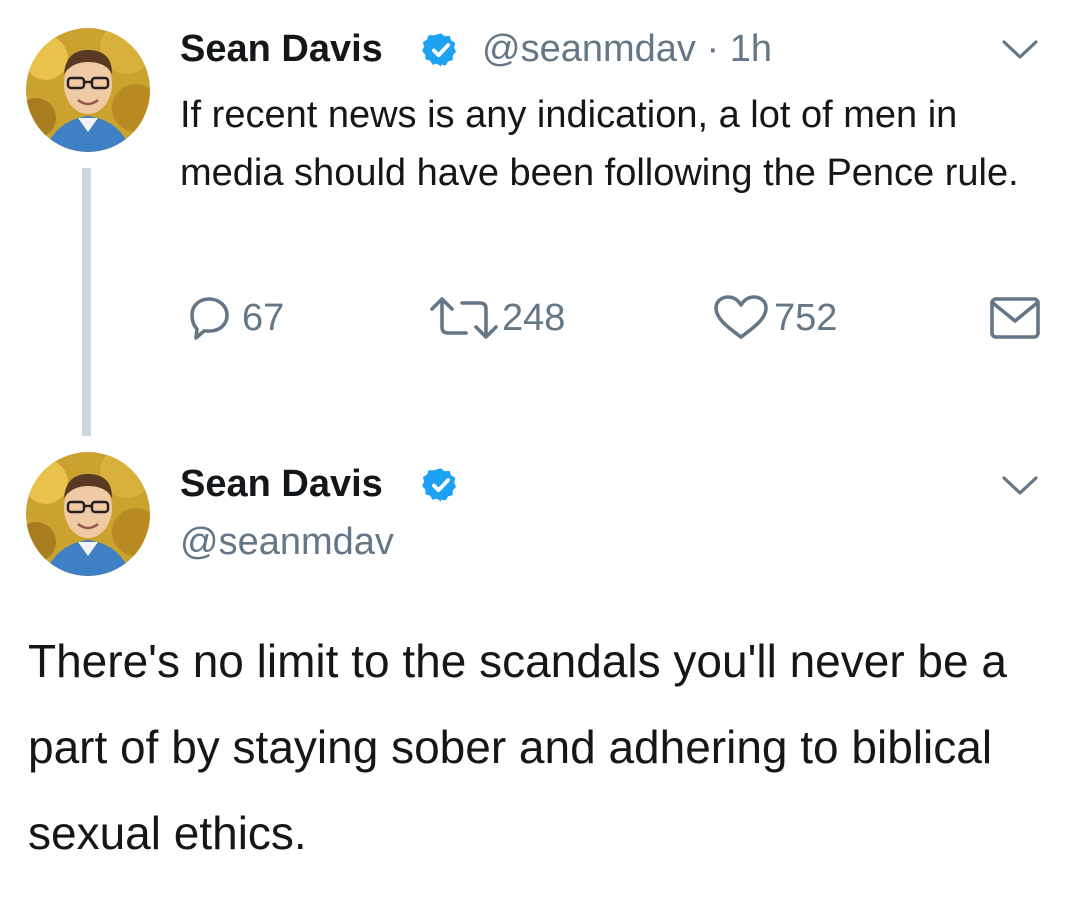 The width and height of the screenshot is (1073, 910). I want to click on retweet-button: 248, so click(496, 318).